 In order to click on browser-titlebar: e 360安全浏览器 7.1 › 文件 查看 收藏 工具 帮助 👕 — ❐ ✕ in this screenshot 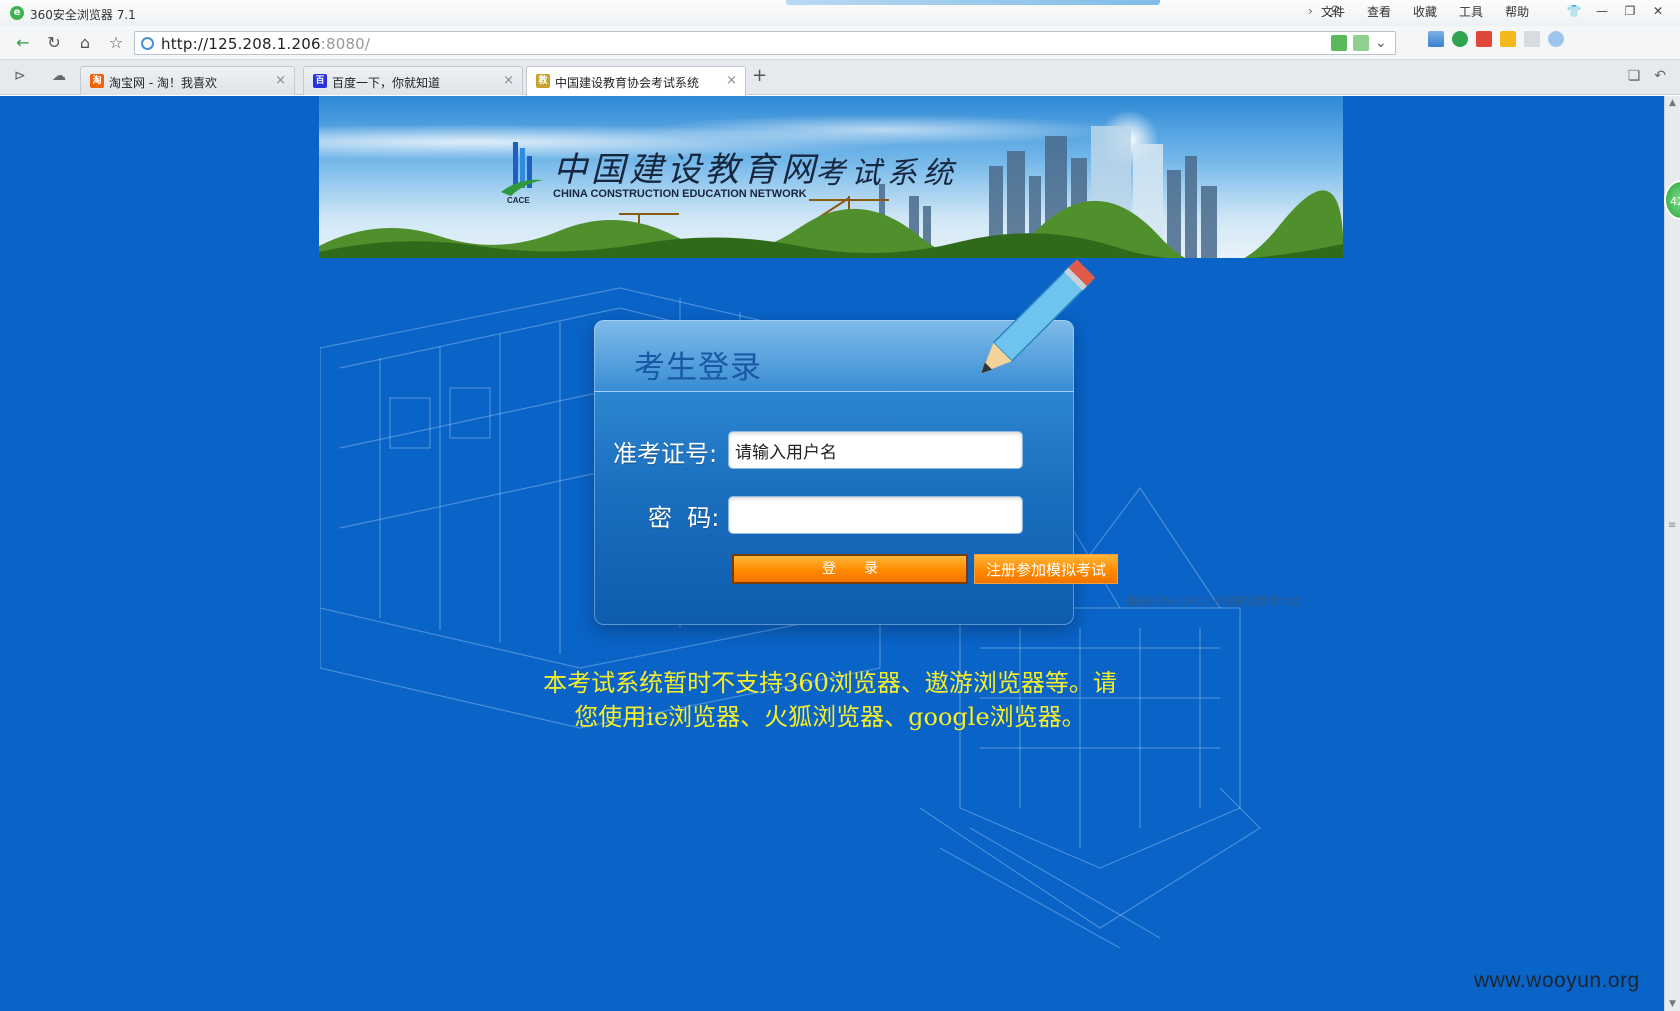, I will do `click(840, 13)`.